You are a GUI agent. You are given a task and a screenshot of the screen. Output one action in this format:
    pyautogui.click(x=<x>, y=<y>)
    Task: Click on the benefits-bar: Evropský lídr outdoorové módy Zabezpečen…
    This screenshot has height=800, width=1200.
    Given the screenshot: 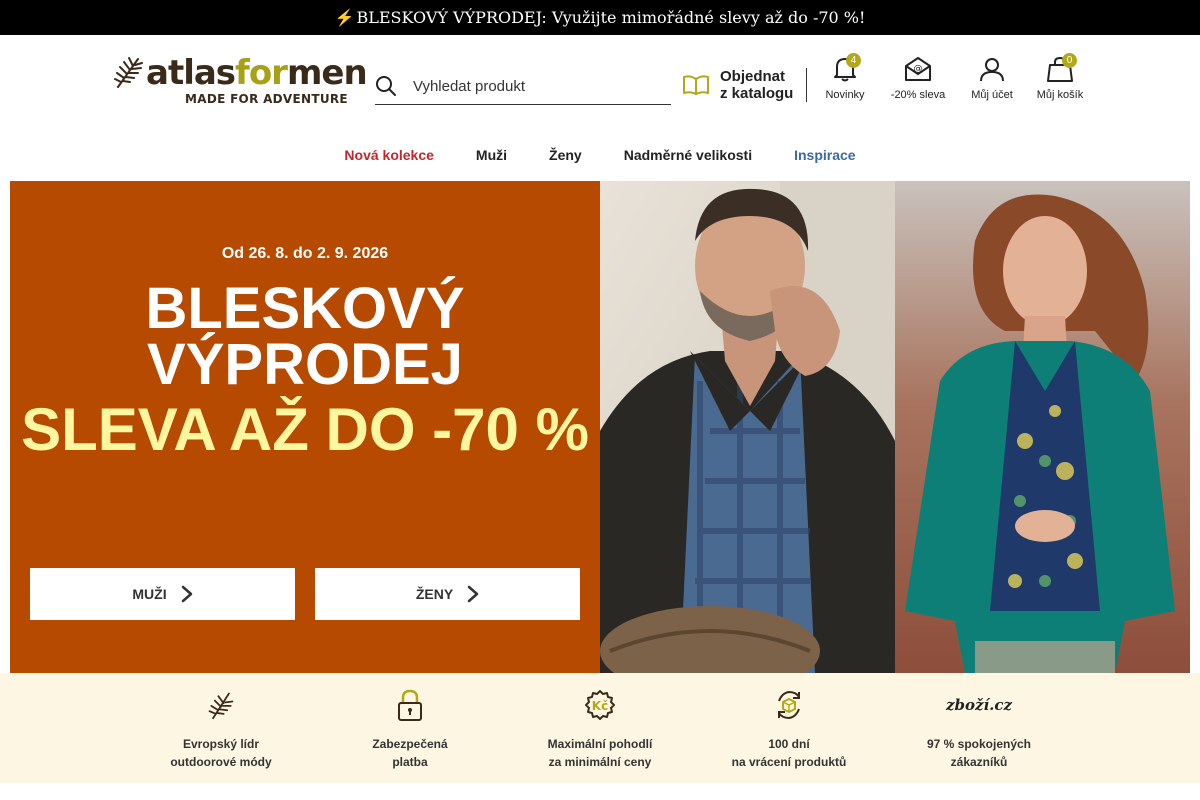 What is the action you would take?
    pyautogui.click(x=600, y=728)
    